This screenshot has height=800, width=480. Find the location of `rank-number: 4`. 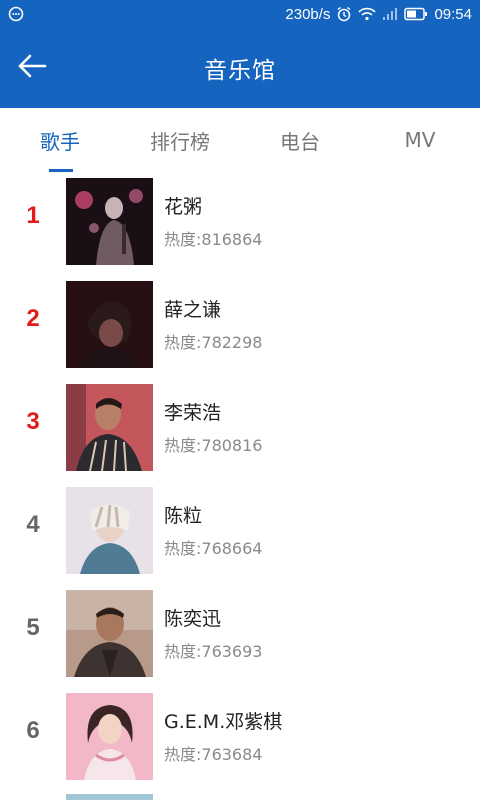

rank-number: 4 is located at coordinates (33, 524).